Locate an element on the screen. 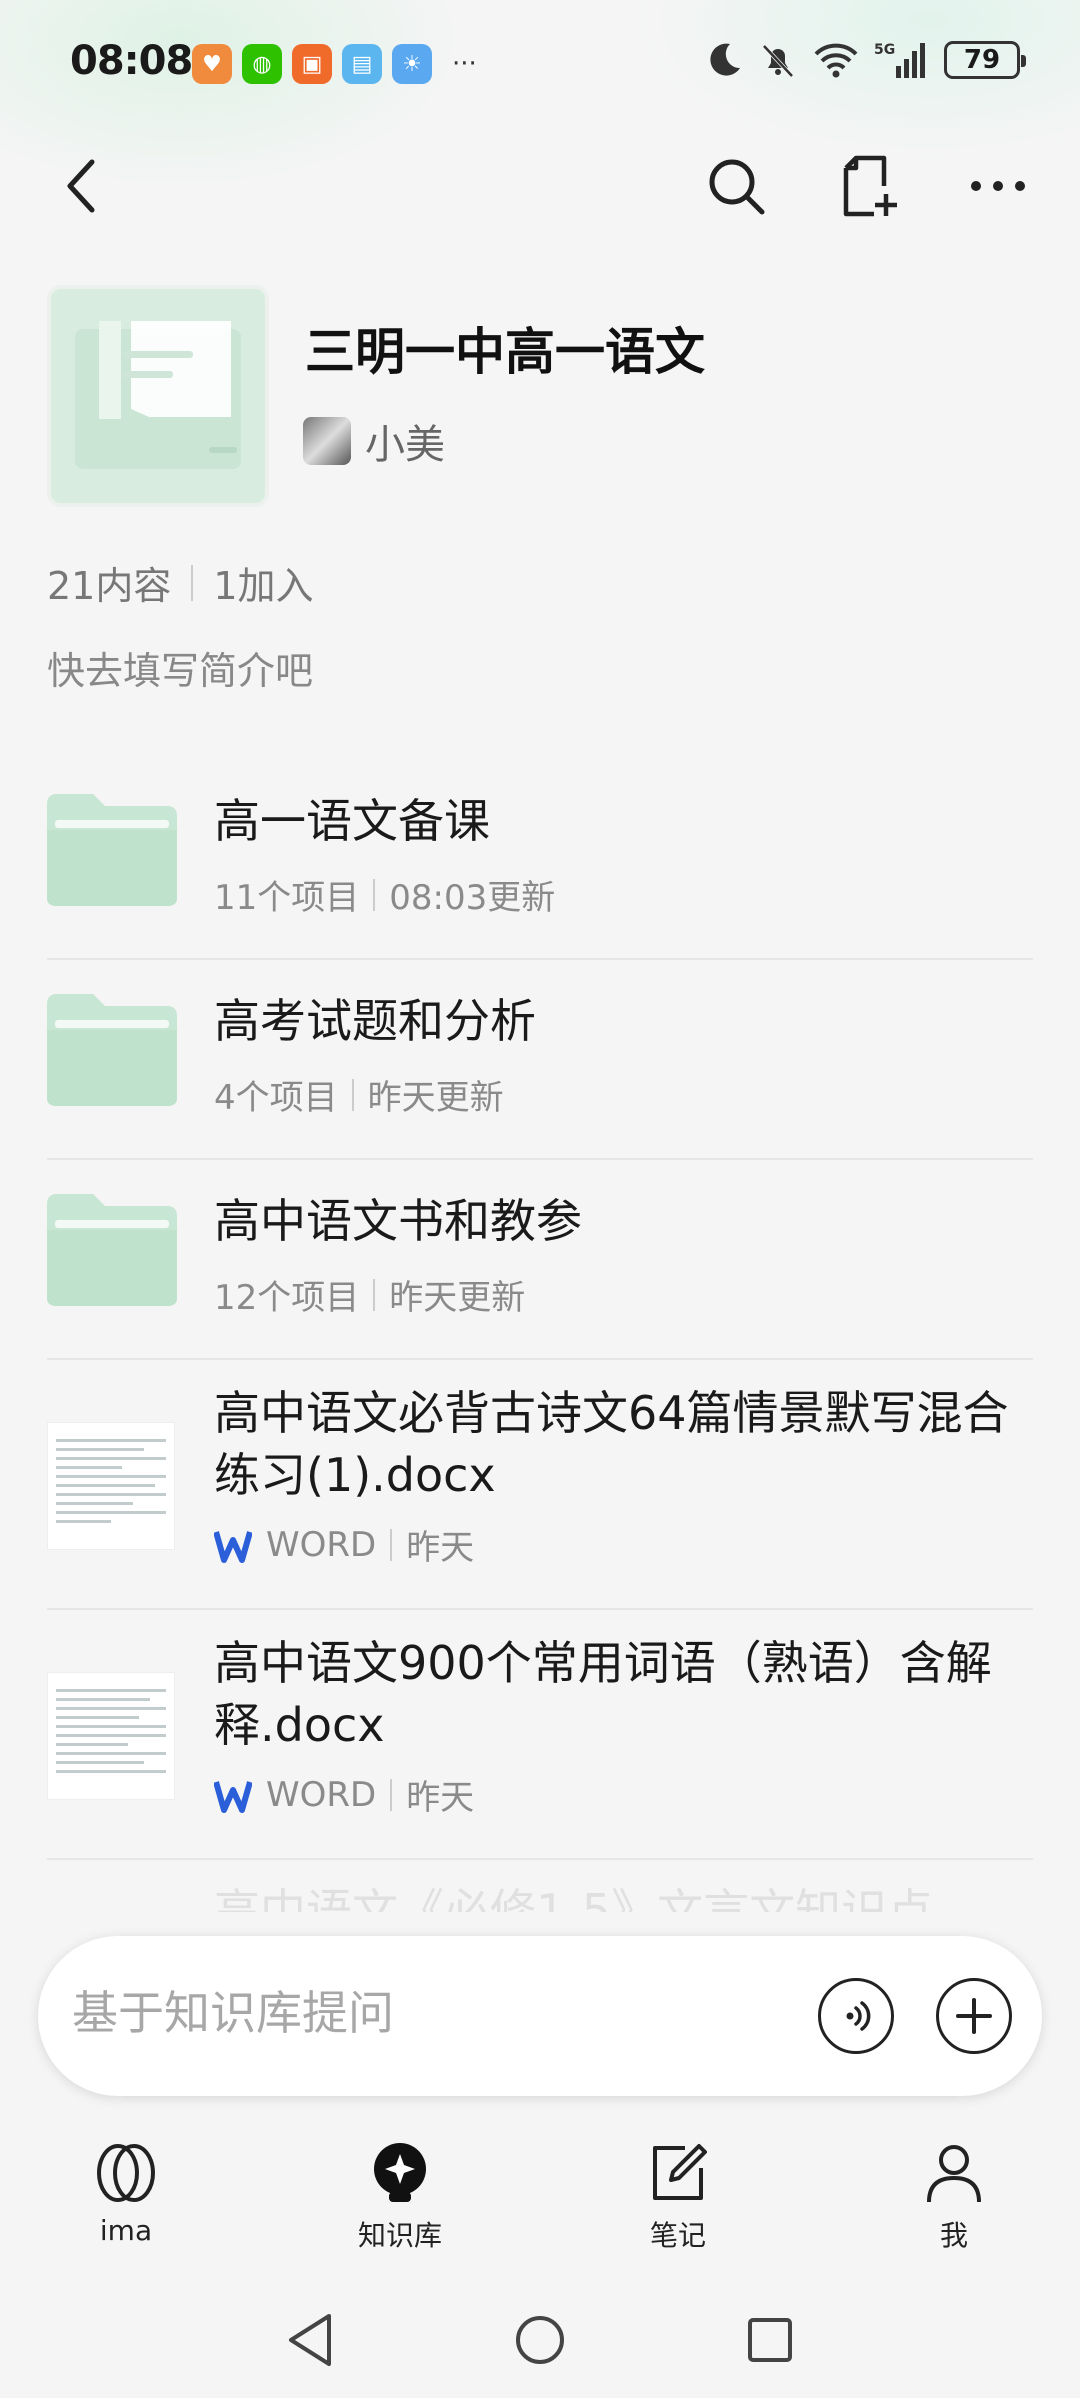 This screenshot has height=2398, width=1080. list-item: 高中语文必背古诗文64篇情景默写混合练习(1).docx WORD 昨天 is located at coordinates (540, 1485).